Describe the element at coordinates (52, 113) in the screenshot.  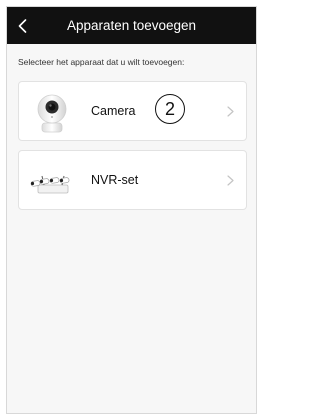
I see `camera-icon` at that location.